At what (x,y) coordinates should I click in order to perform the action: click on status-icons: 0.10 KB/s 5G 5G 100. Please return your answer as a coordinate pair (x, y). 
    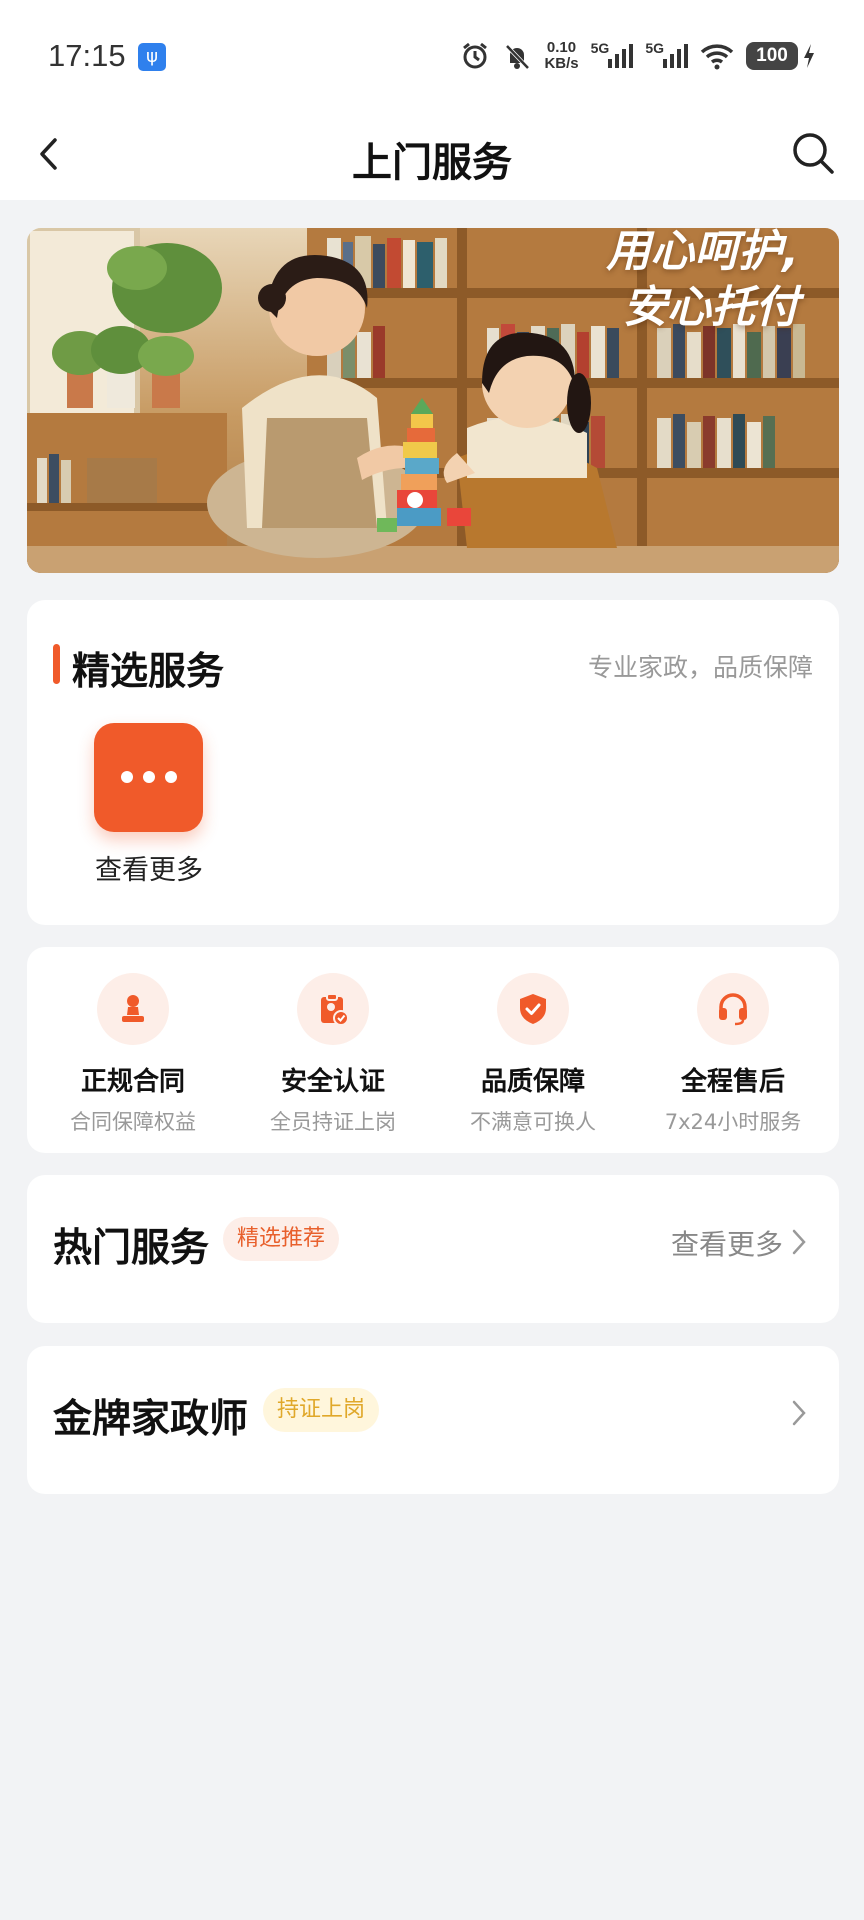
    Looking at the image, I should click on (638, 56).